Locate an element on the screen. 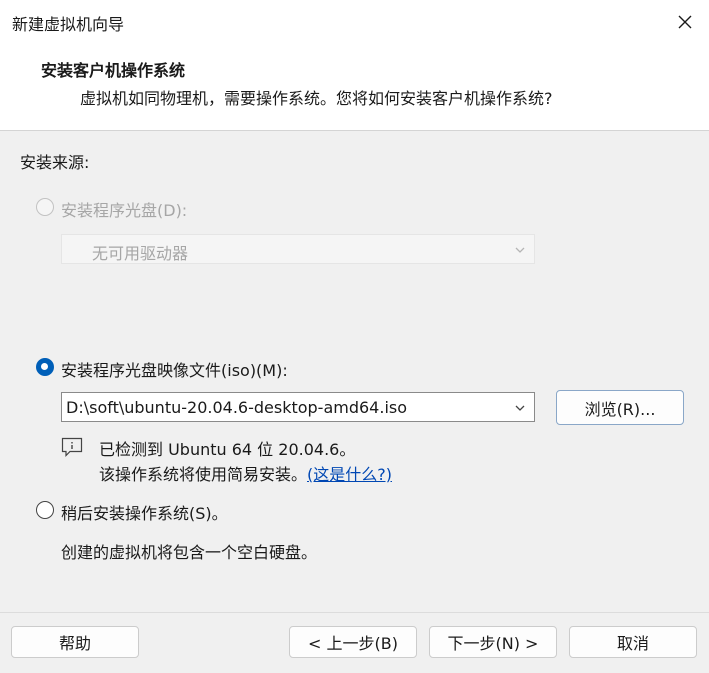  install-later-label: 稍后安装操作系统(S)。 is located at coordinates (144, 513).